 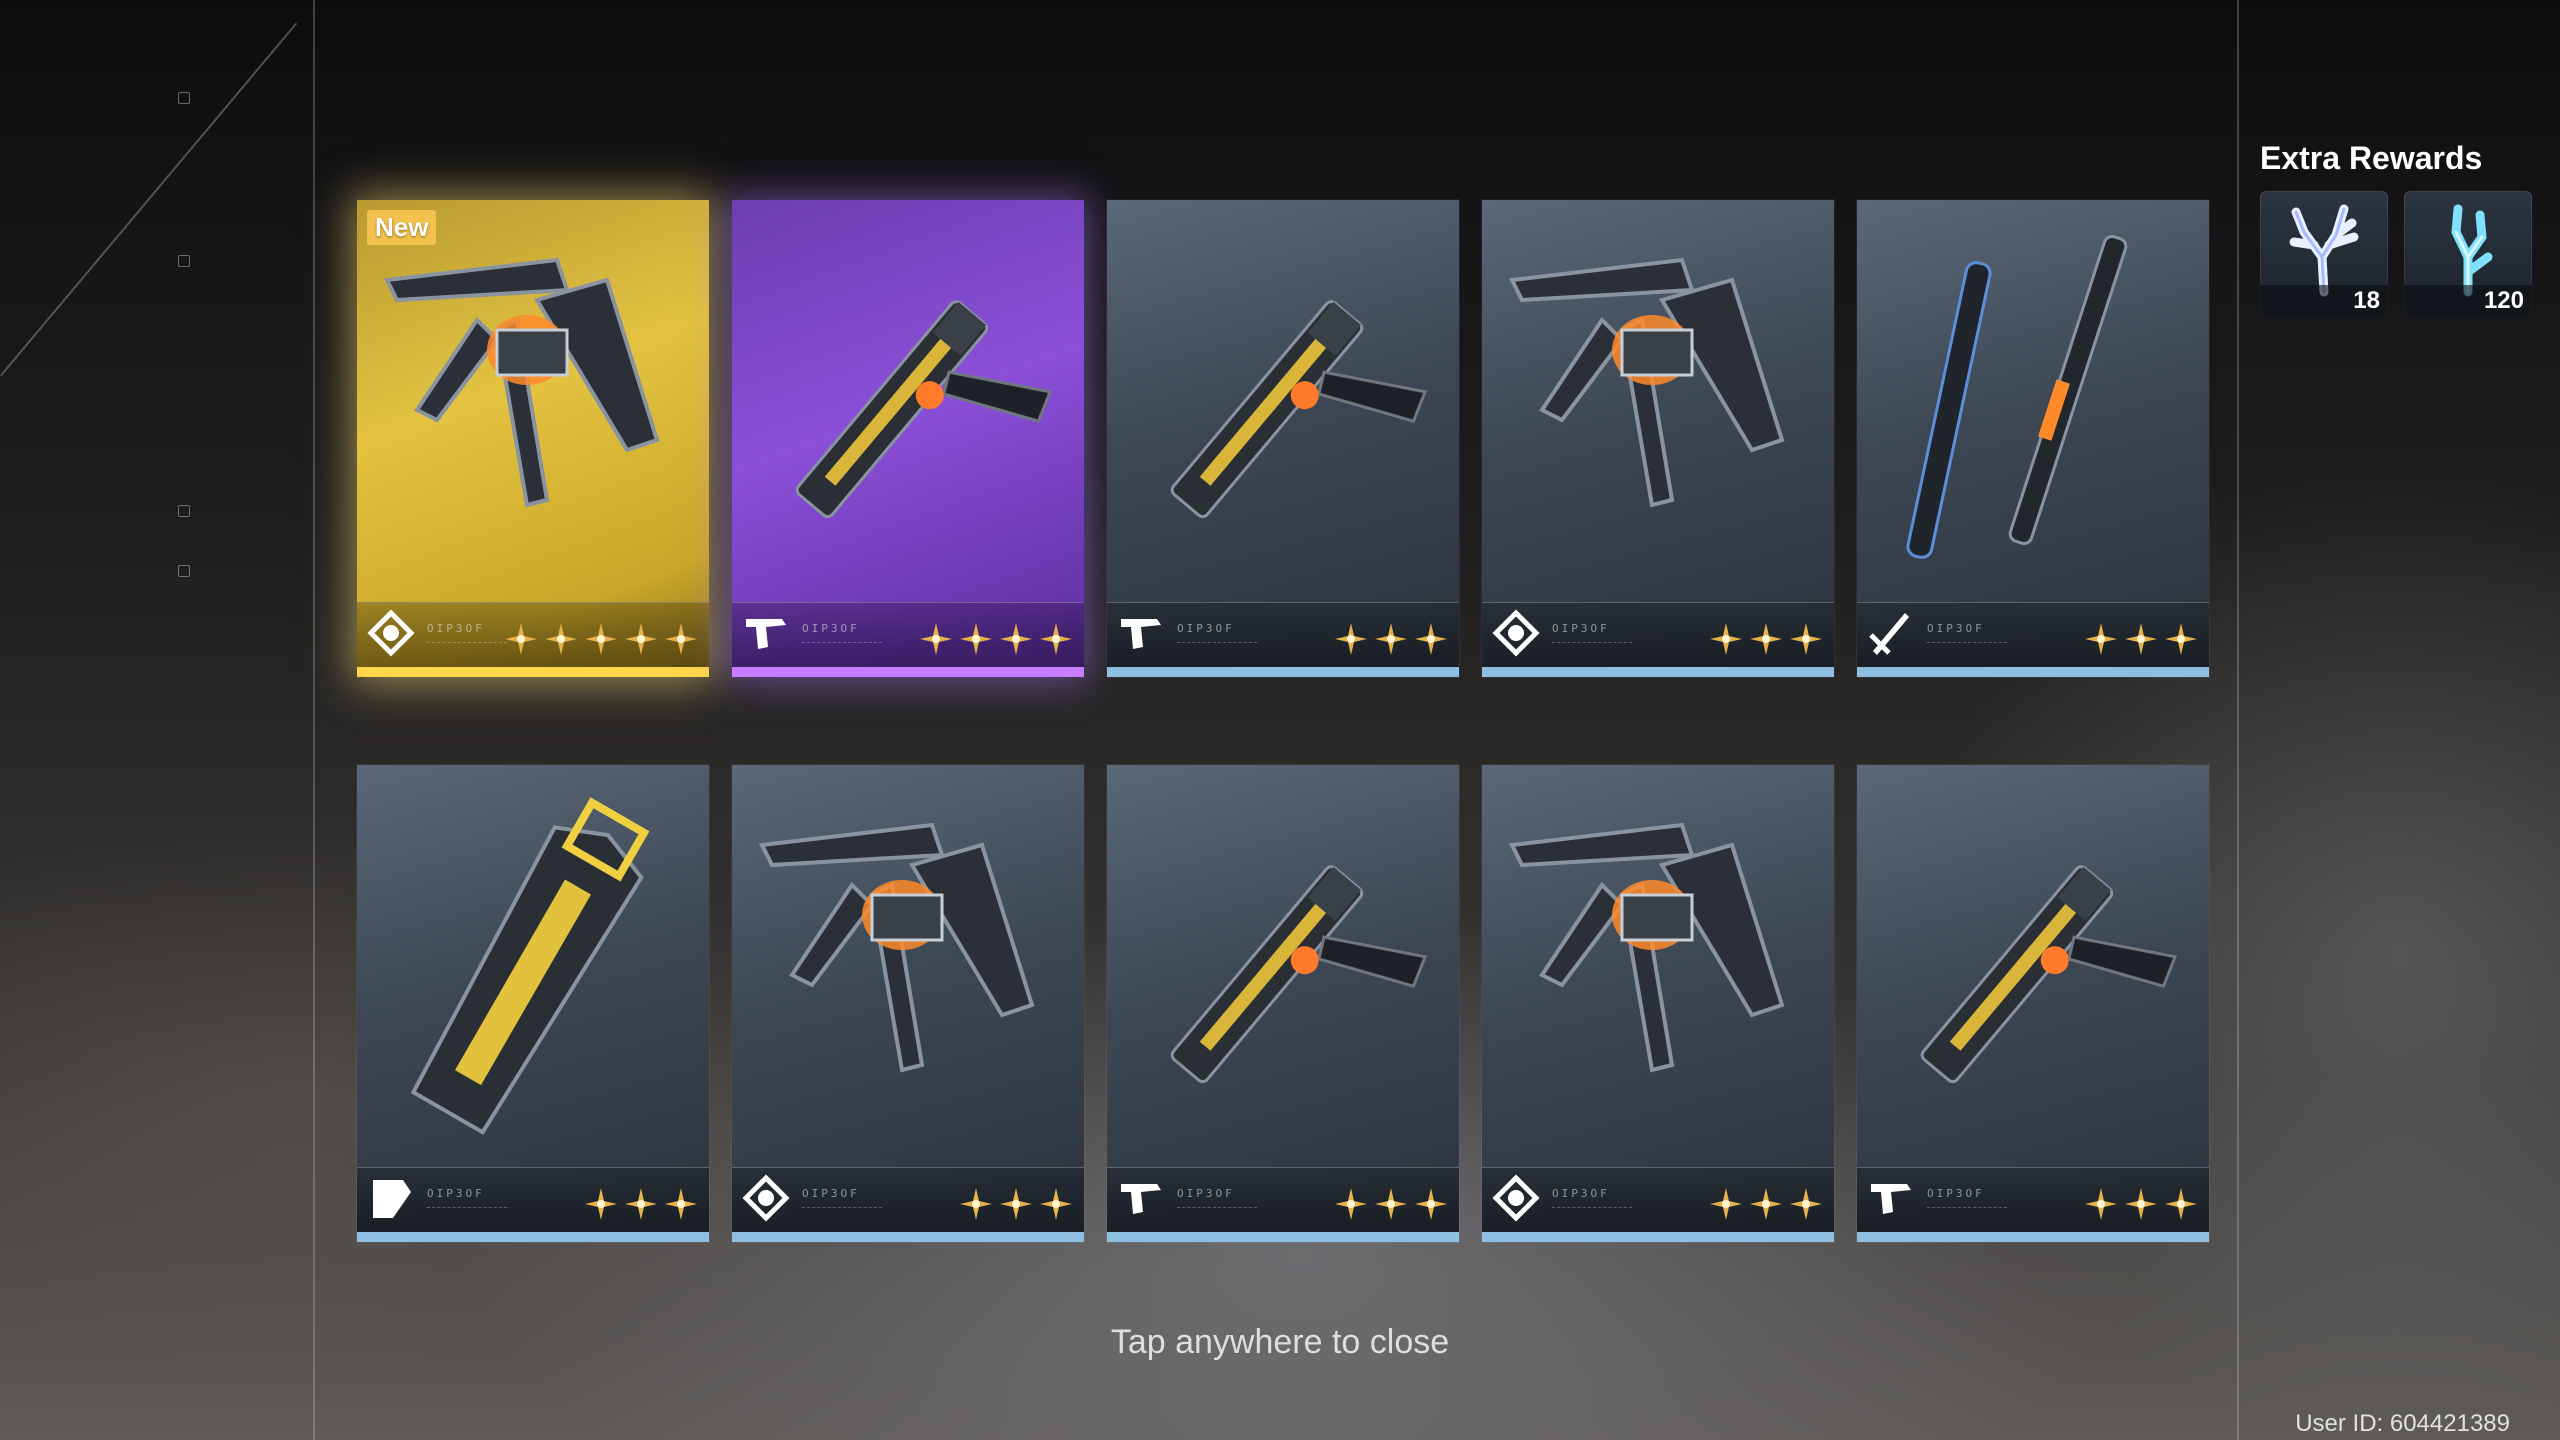 What do you see at coordinates (402, 227) in the screenshot?
I see `new-badge: New` at bounding box center [402, 227].